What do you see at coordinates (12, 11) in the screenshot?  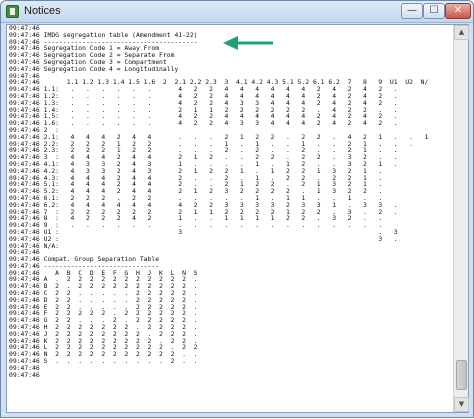 I see `notices-app-icon` at bounding box center [12, 11].